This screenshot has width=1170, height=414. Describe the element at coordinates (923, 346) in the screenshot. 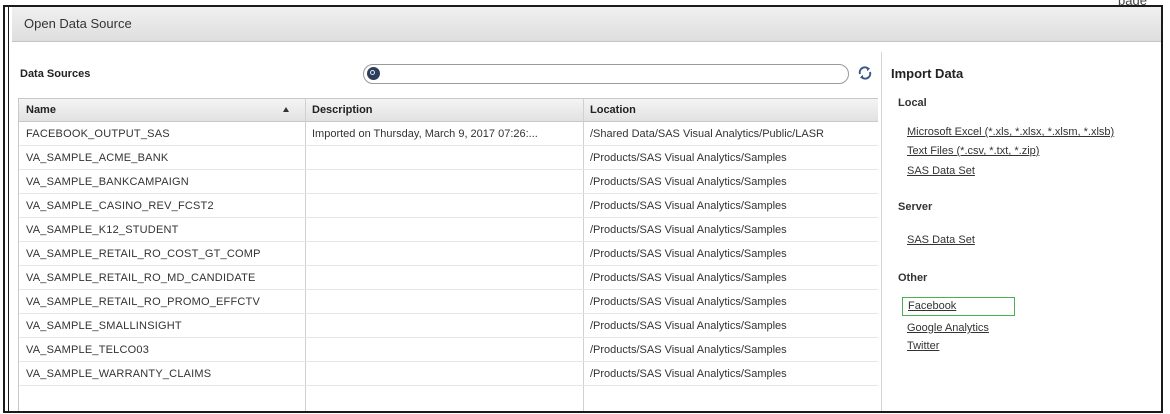

I see `link-twitter: Twitter` at that location.